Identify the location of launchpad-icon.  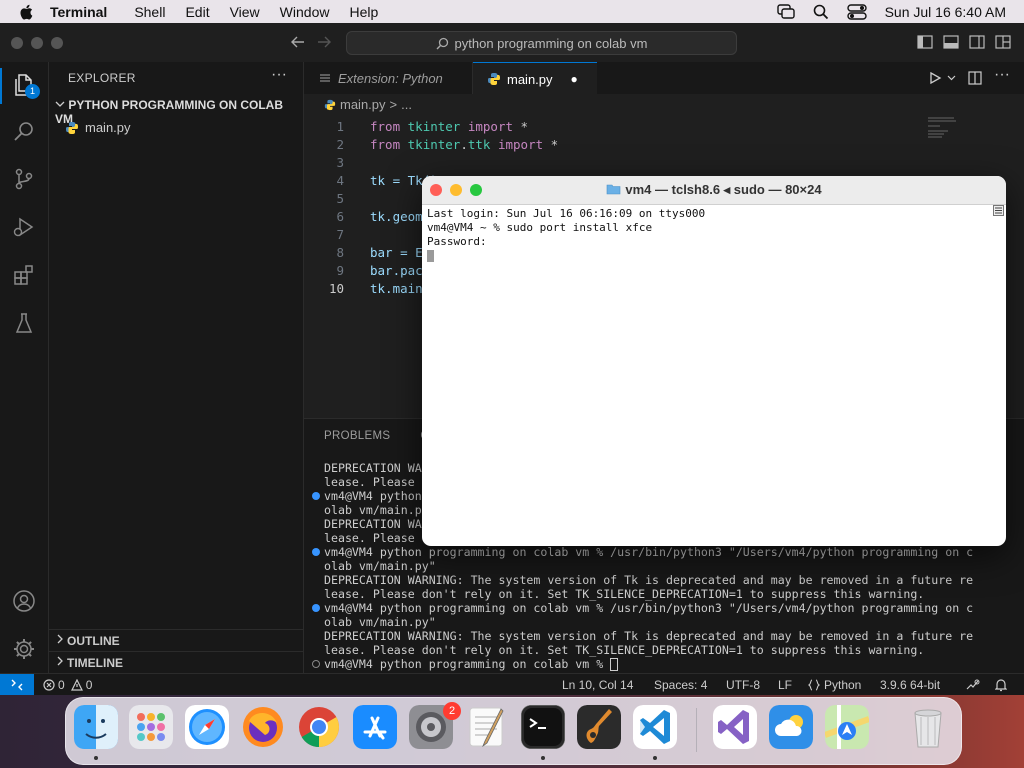
(151, 727).